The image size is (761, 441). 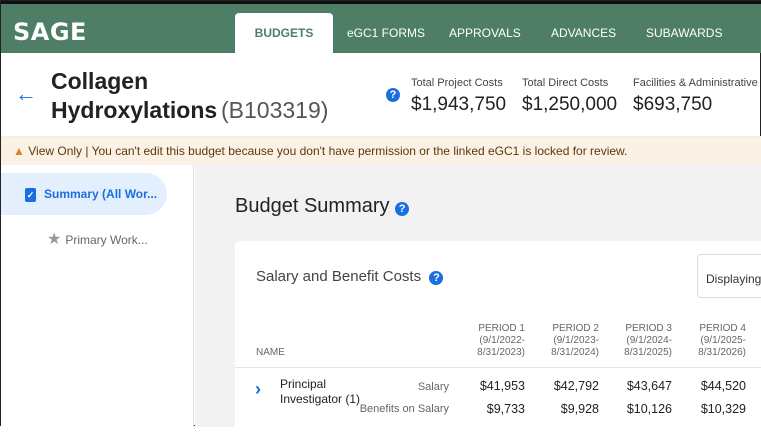 I want to click on col-period-3: PERIOD 3 (9/1/2024- 8/31/2025), so click(x=642, y=341).